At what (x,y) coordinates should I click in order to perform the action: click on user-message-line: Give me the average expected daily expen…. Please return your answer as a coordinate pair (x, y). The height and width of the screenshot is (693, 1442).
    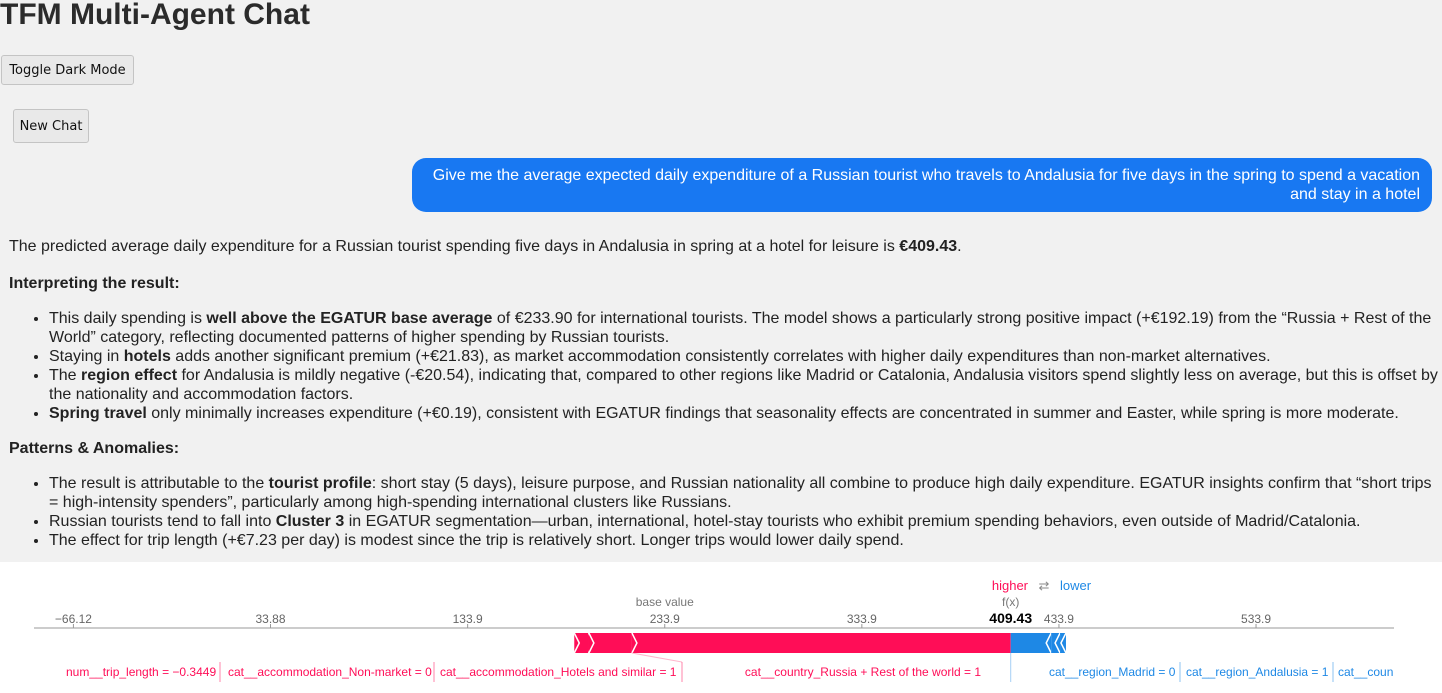
    Looking at the image, I should click on (926, 175).